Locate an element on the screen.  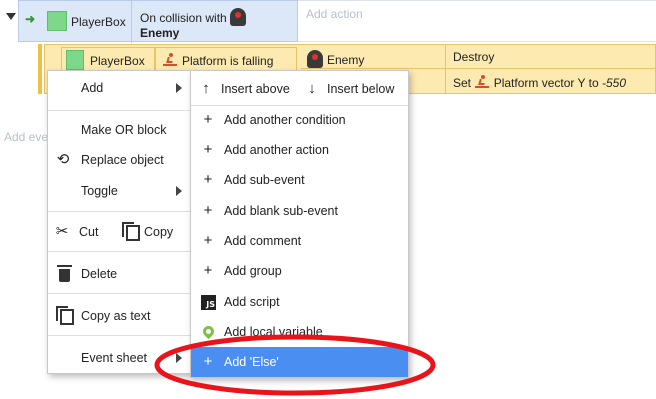
menu-item-add-blank-sub-event: + Add blank sub-event is located at coordinates (299, 211).